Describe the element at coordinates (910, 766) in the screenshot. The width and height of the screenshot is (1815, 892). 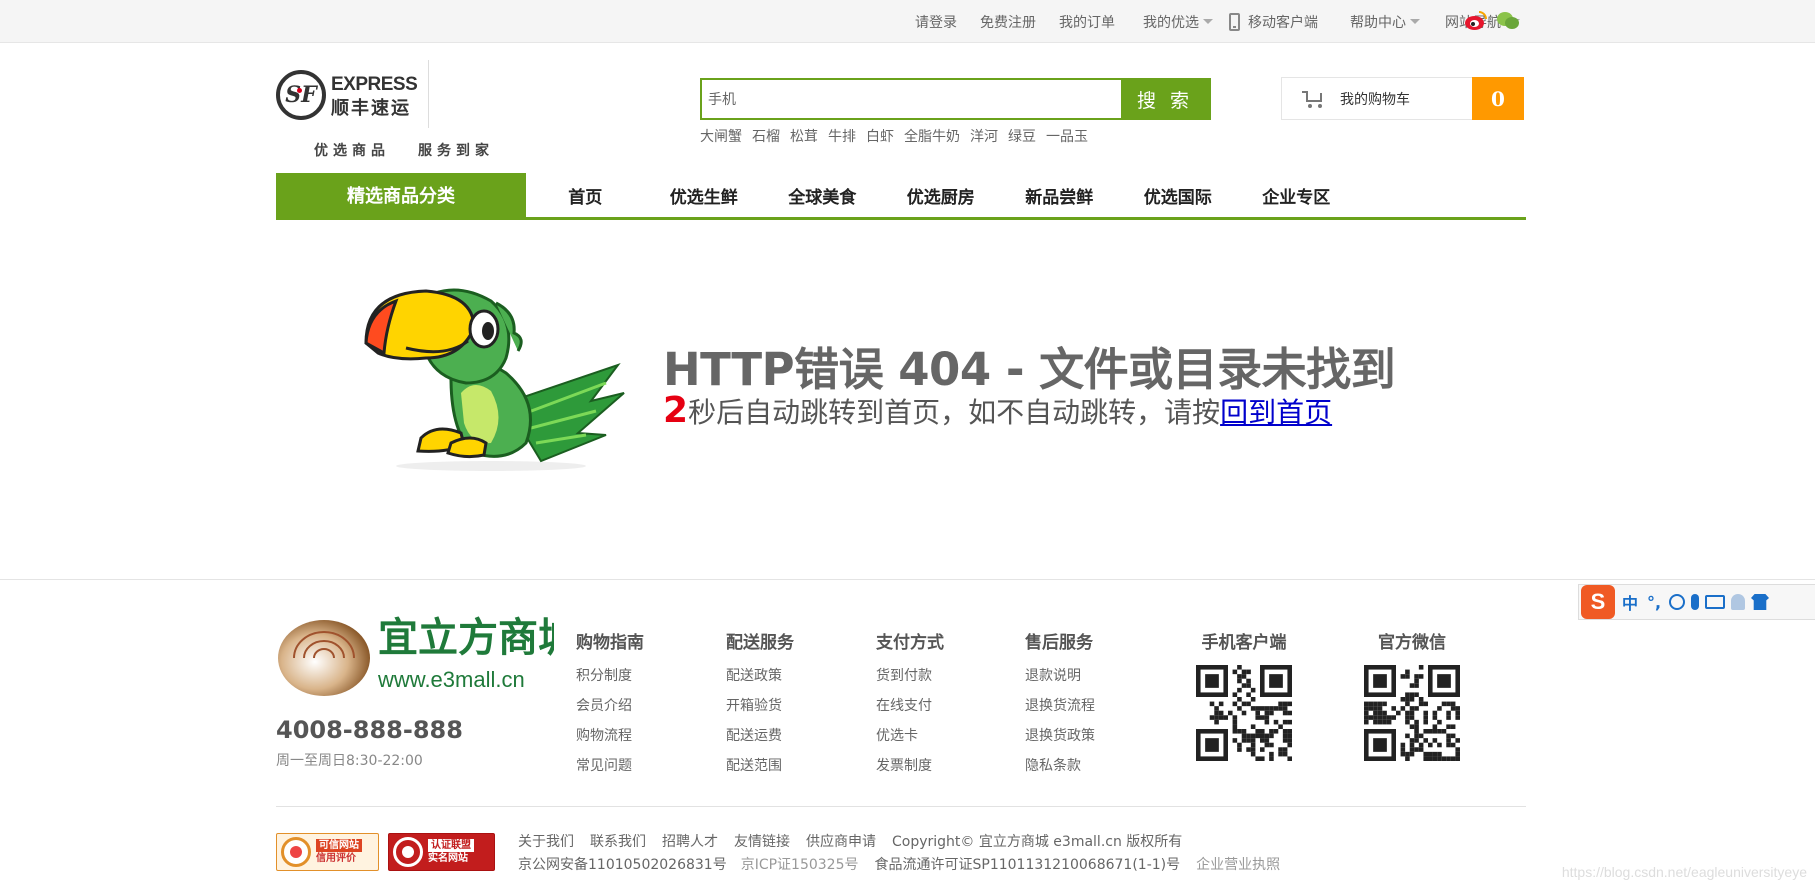
I see `footer-column-link: 发票制度` at that location.